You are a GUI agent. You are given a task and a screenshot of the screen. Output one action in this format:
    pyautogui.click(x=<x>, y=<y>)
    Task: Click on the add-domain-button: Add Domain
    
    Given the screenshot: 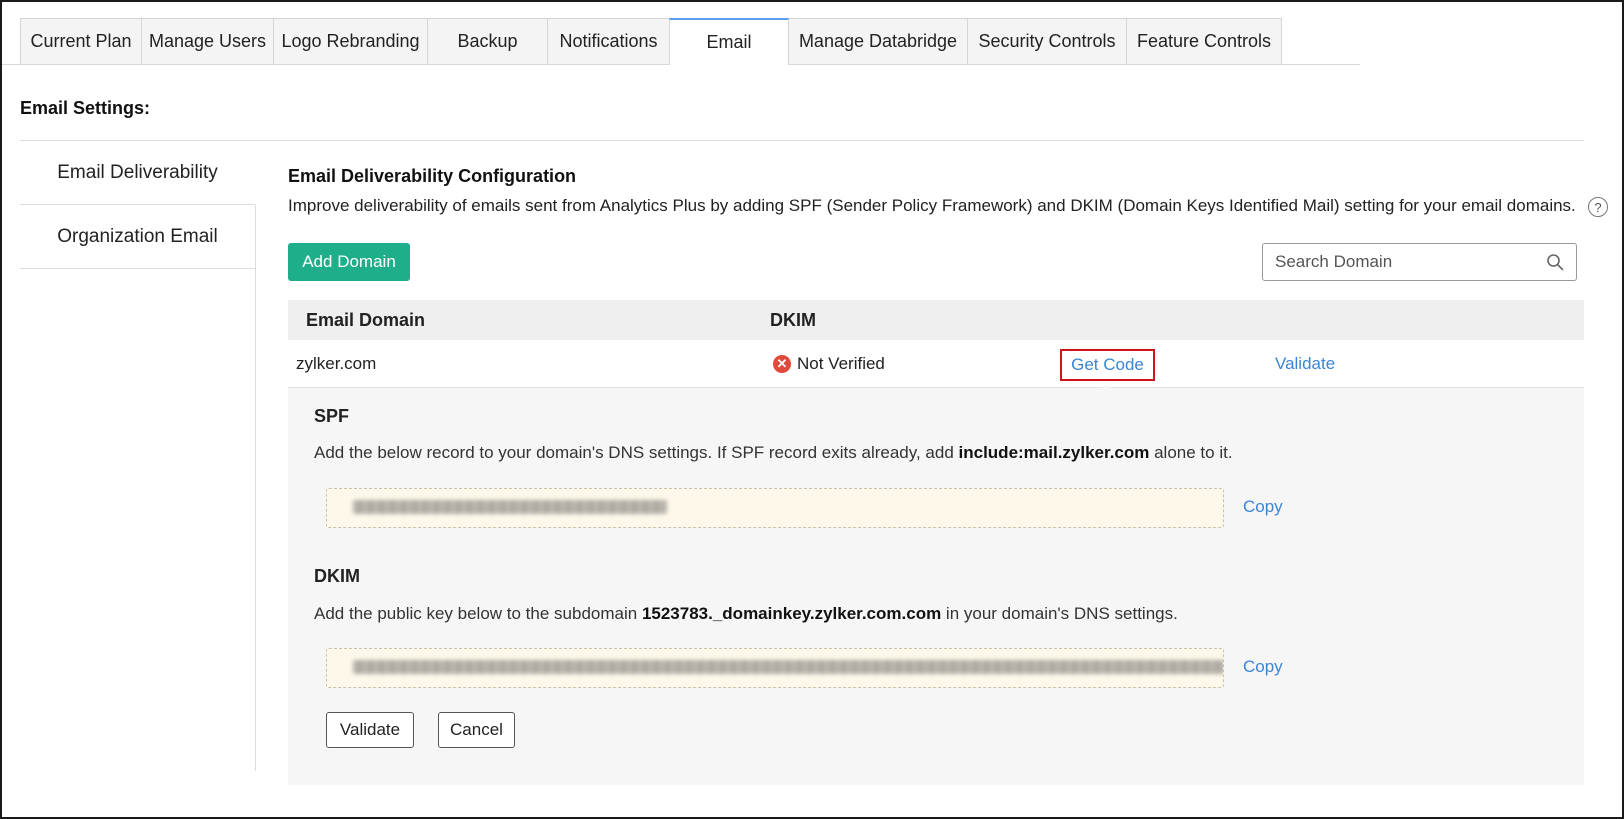 What is the action you would take?
    pyautogui.click(x=349, y=262)
    